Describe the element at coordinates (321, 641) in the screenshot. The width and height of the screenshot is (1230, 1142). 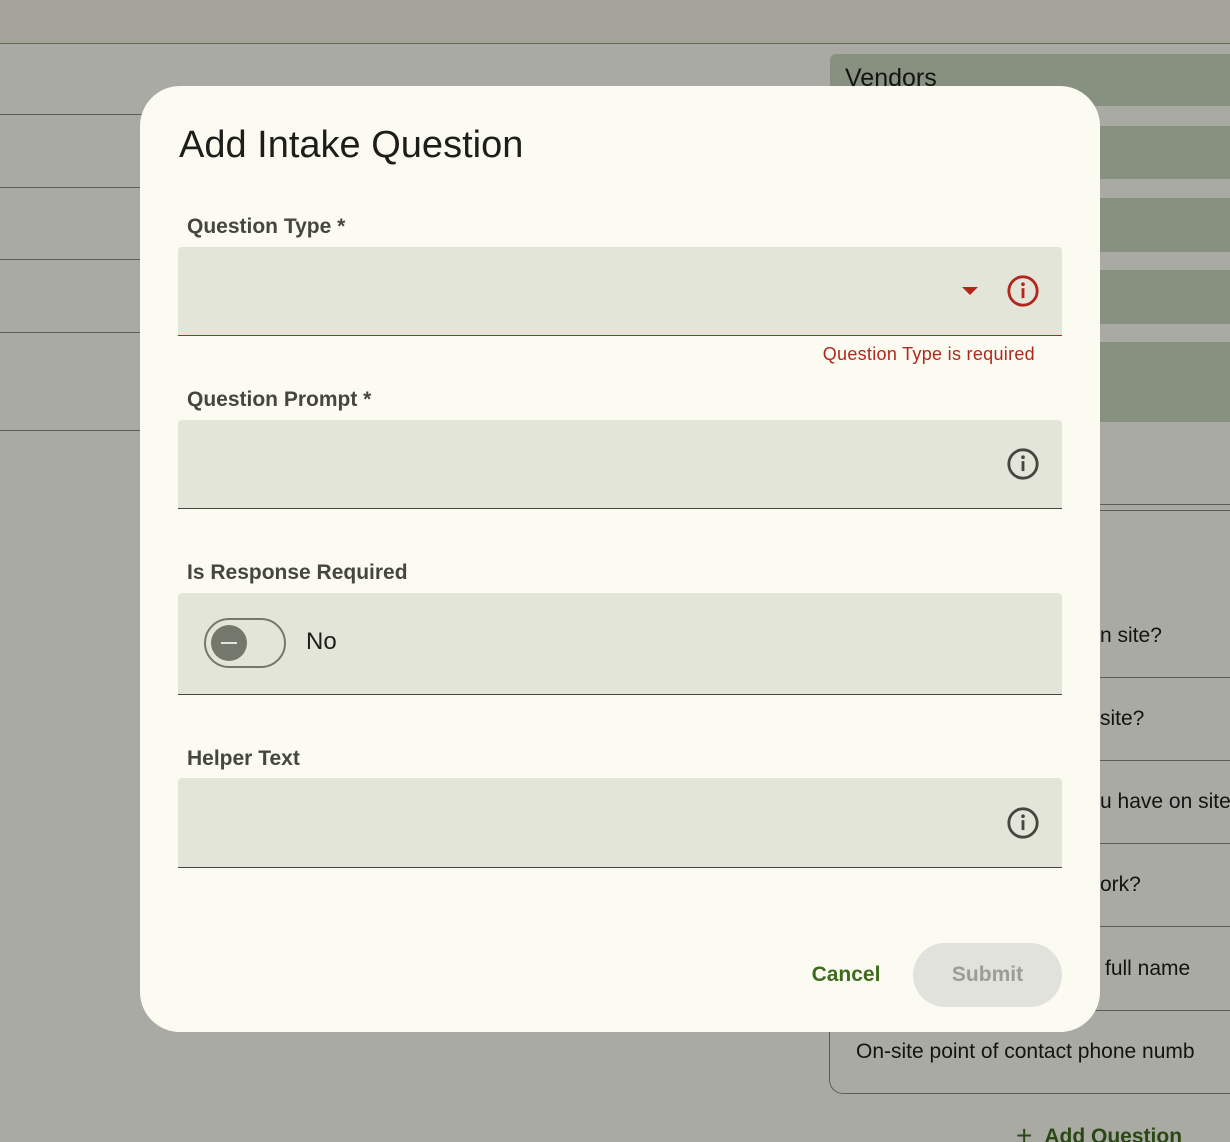
I see `toggle-state-label: No` at that location.